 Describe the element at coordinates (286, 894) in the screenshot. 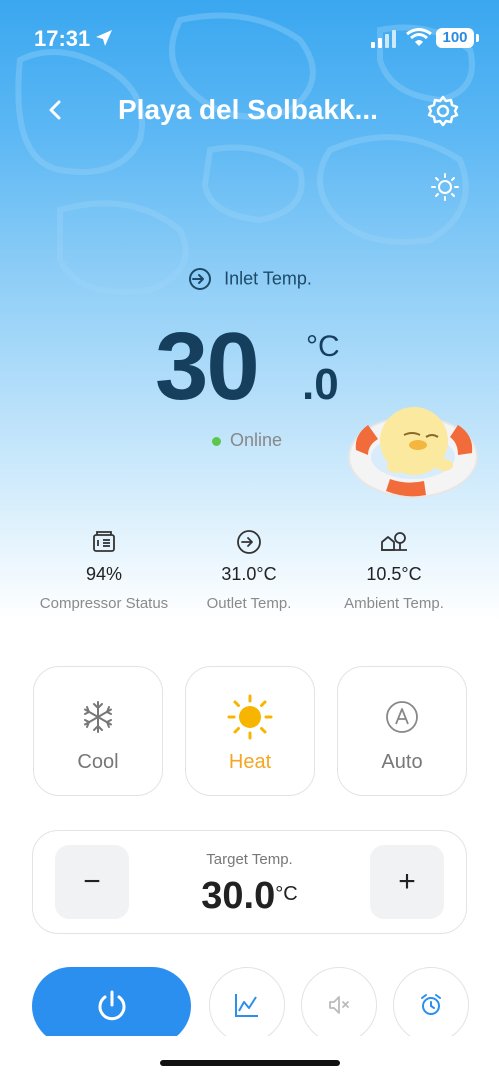

I see `target-temp-unit: °C` at that location.